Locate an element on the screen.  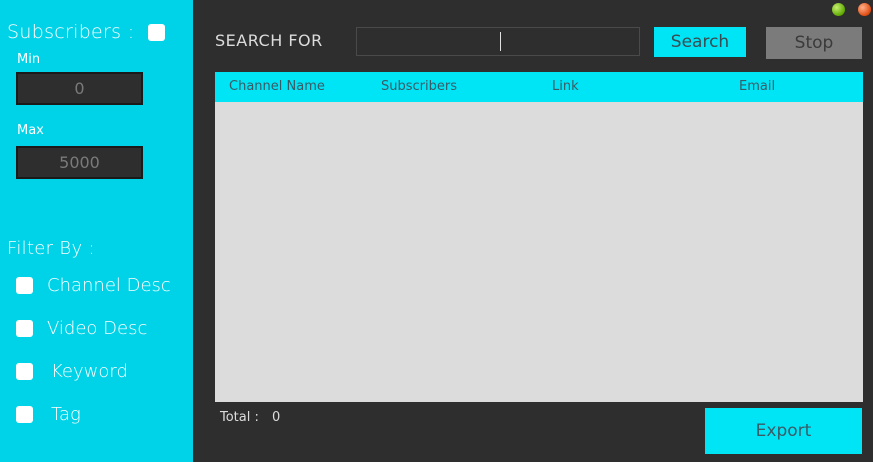
filter-channel-desc-checkbox is located at coordinates (24, 285).